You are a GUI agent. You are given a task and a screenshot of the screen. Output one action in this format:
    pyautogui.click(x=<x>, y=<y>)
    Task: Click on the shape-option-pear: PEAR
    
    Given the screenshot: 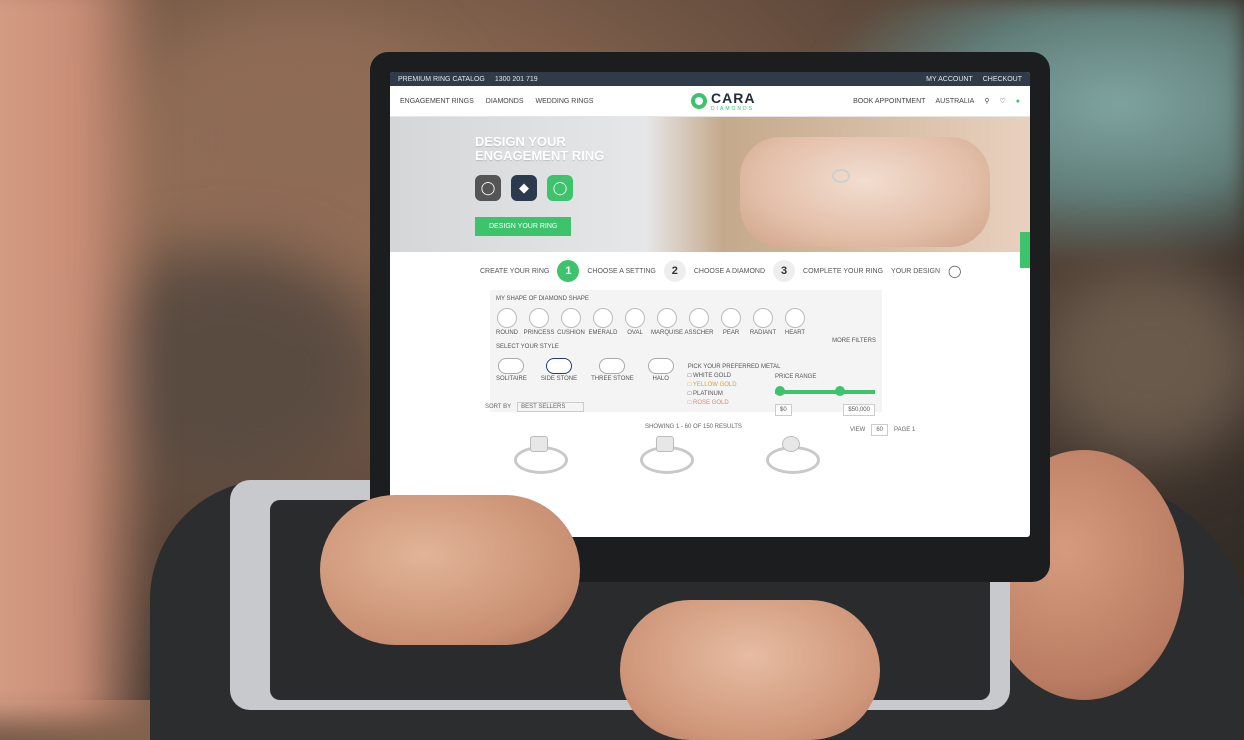 What is the action you would take?
    pyautogui.click(x=731, y=322)
    